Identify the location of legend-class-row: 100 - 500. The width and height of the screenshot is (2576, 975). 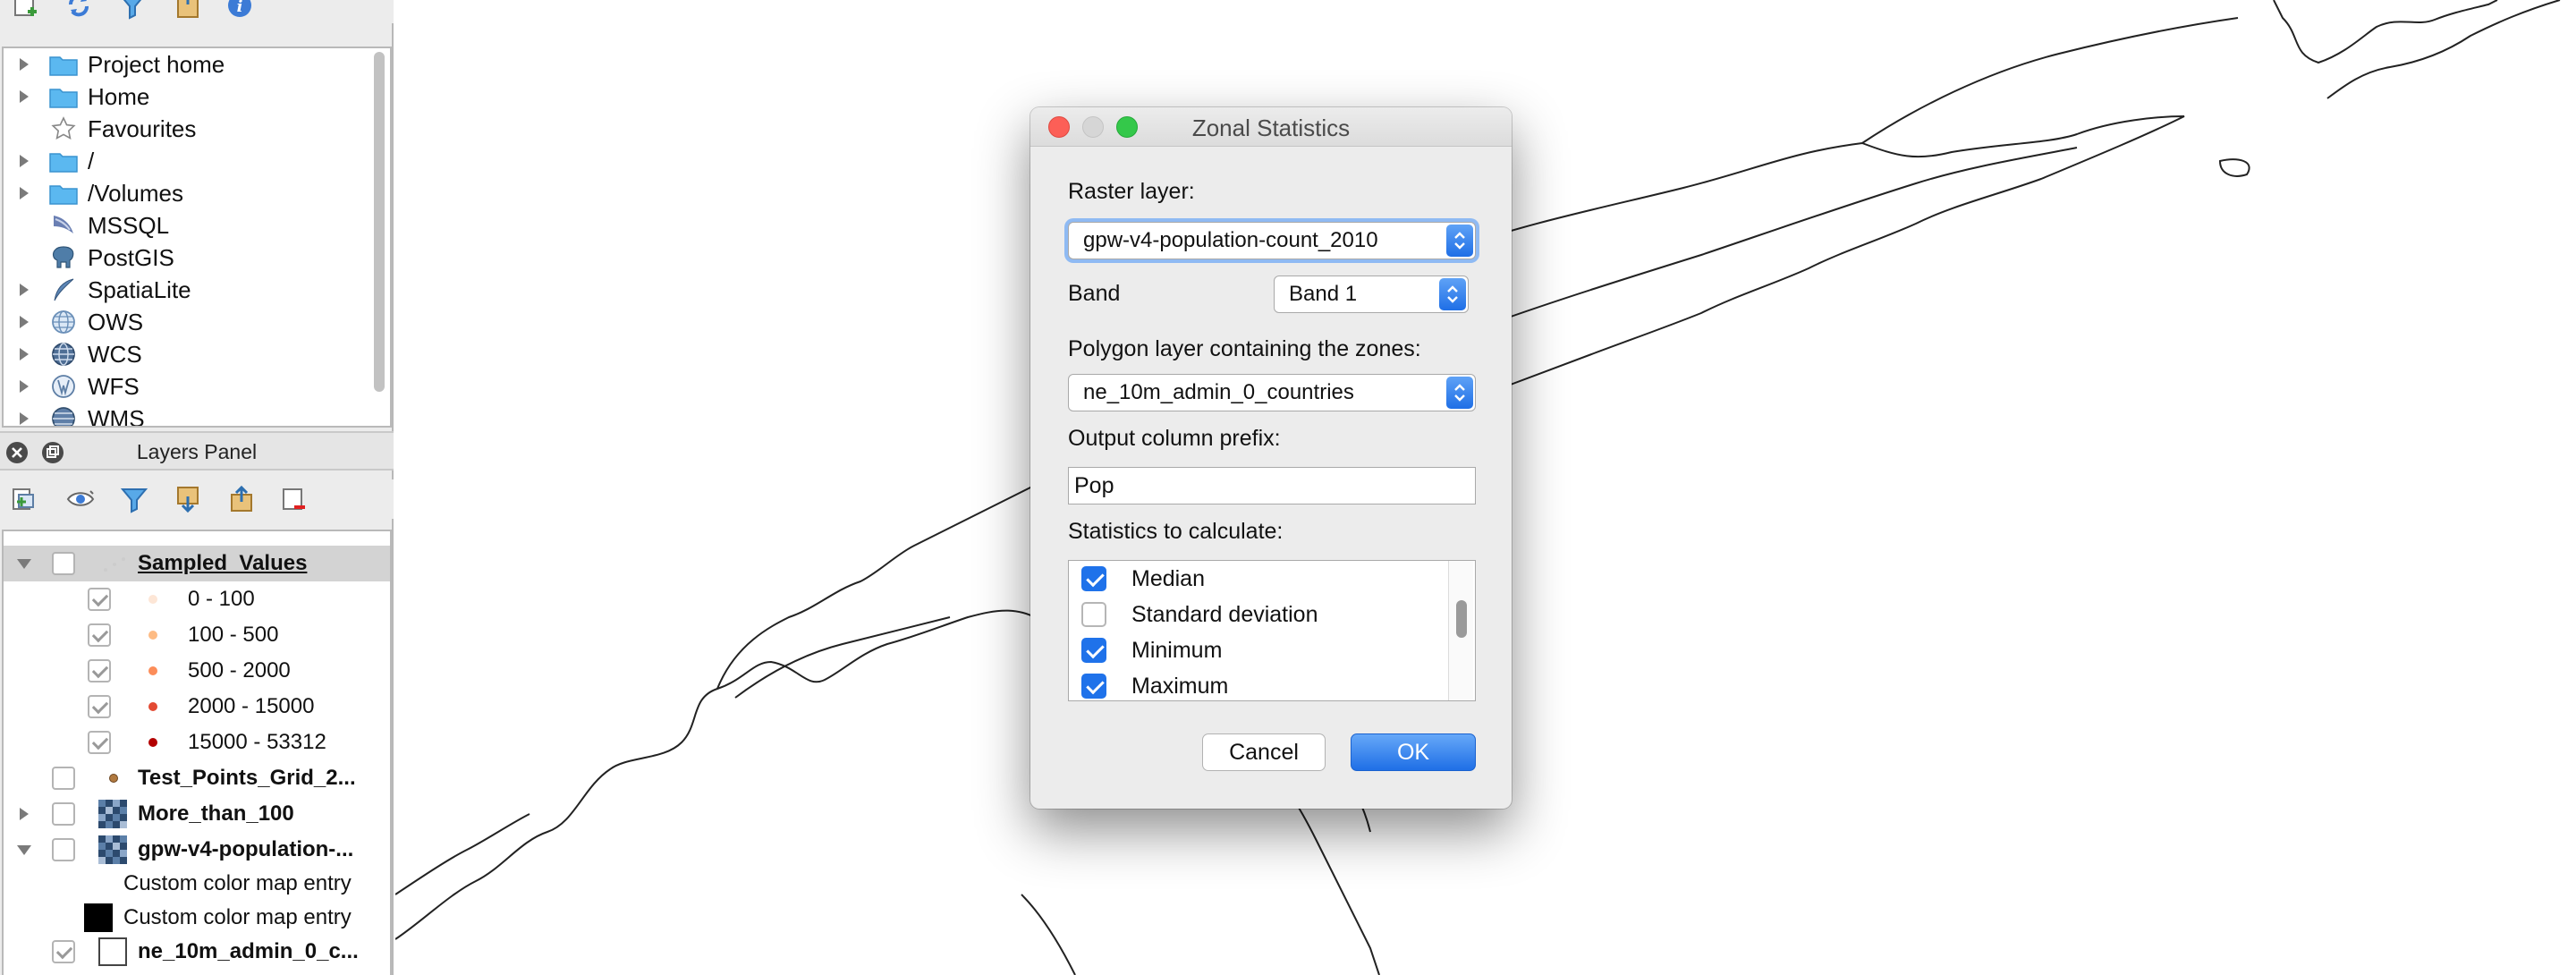
(197, 635).